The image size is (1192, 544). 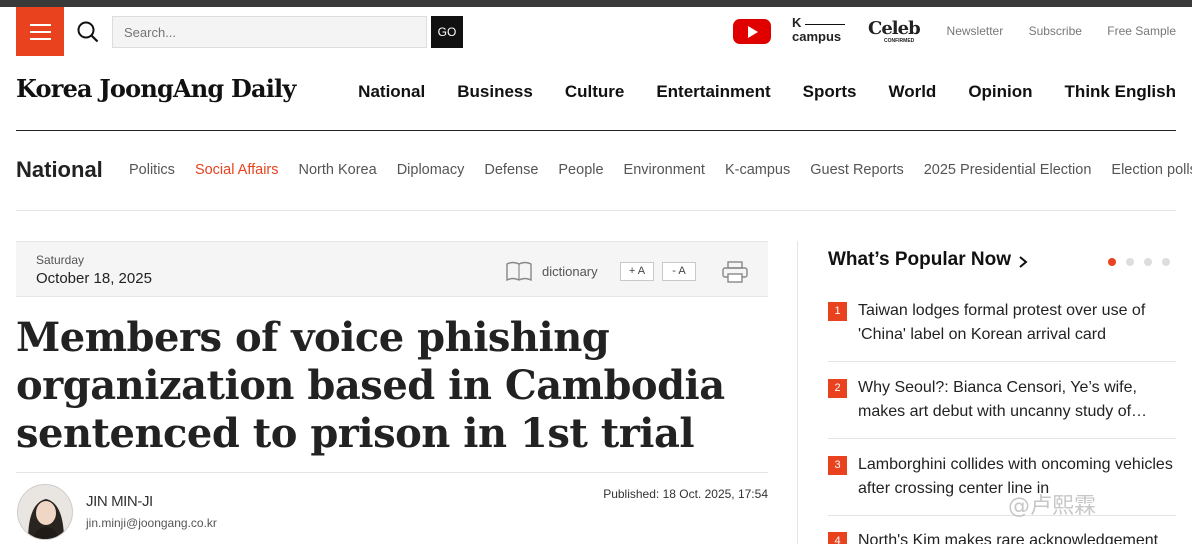 I want to click on kcampus-logo: K campus, so click(x=820, y=32).